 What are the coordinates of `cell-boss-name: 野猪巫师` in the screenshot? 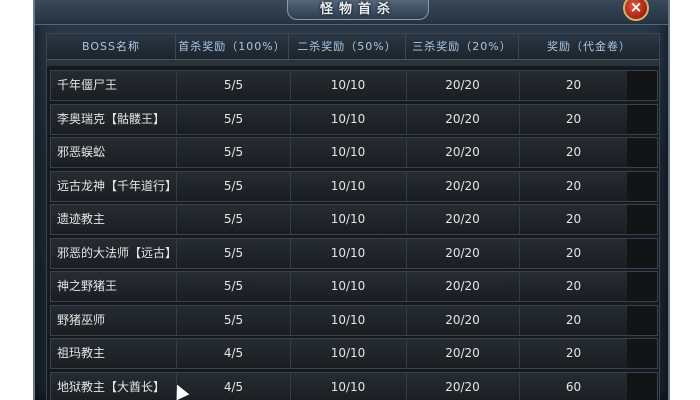 It's located at (114, 320).